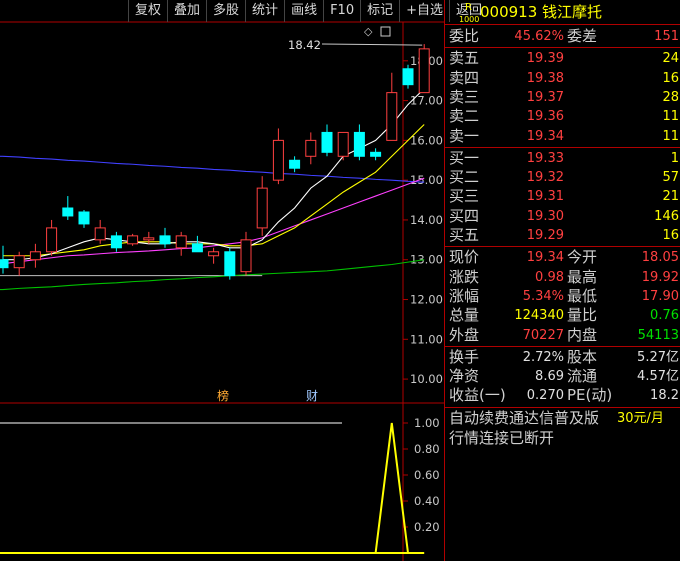 The height and width of the screenshot is (561, 680). Describe the element at coordinates (545, 97) in the screenshot. I see `ask-price: 19.37` at that location.